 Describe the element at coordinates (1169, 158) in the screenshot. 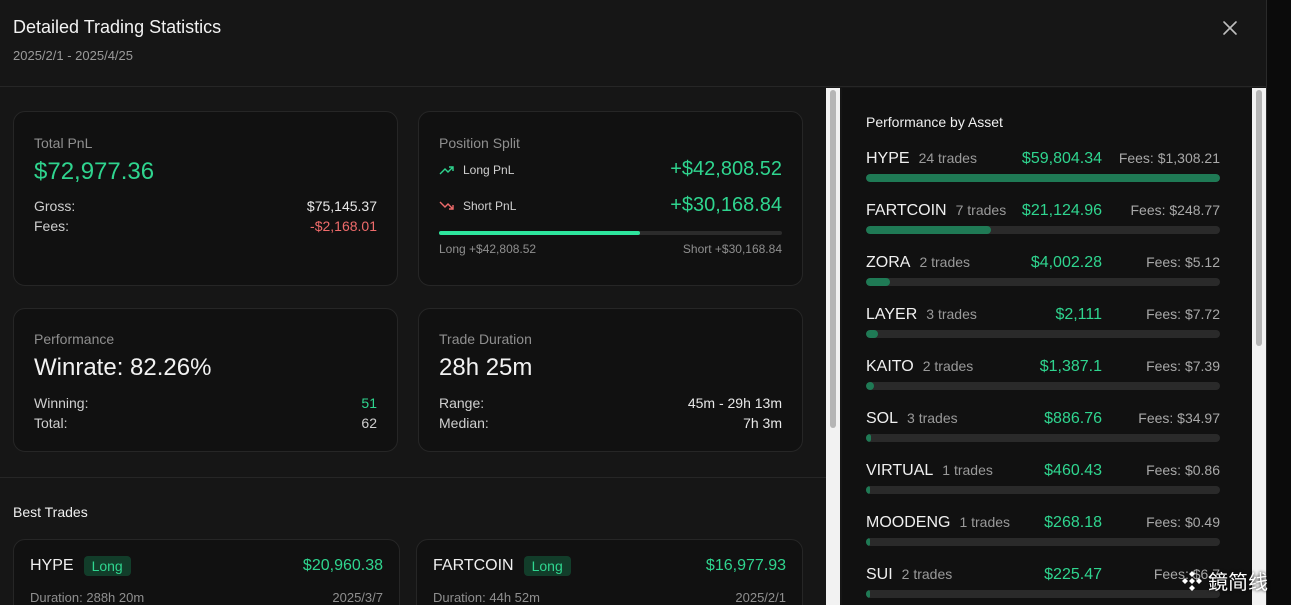

I see `asset-fees: Fees: $1,308.21` at that location.